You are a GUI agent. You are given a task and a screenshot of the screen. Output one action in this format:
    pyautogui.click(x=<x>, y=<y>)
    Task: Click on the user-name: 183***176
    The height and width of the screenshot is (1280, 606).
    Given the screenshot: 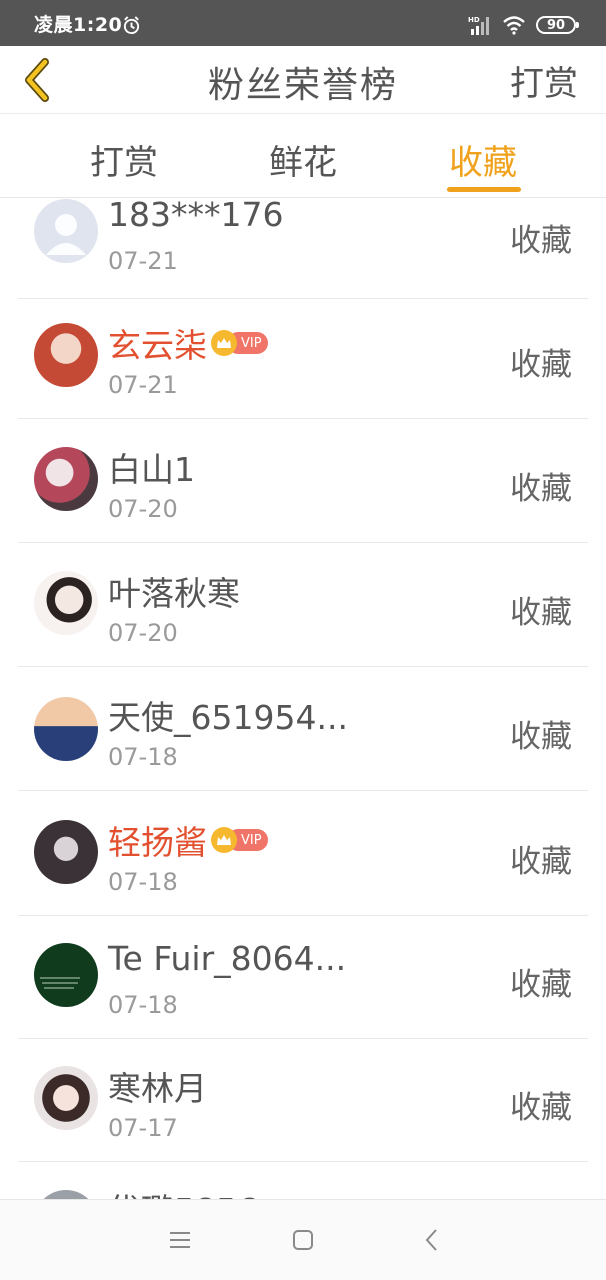 What is the action you would take?
    pyautogui.click(x=196, y=216)
    